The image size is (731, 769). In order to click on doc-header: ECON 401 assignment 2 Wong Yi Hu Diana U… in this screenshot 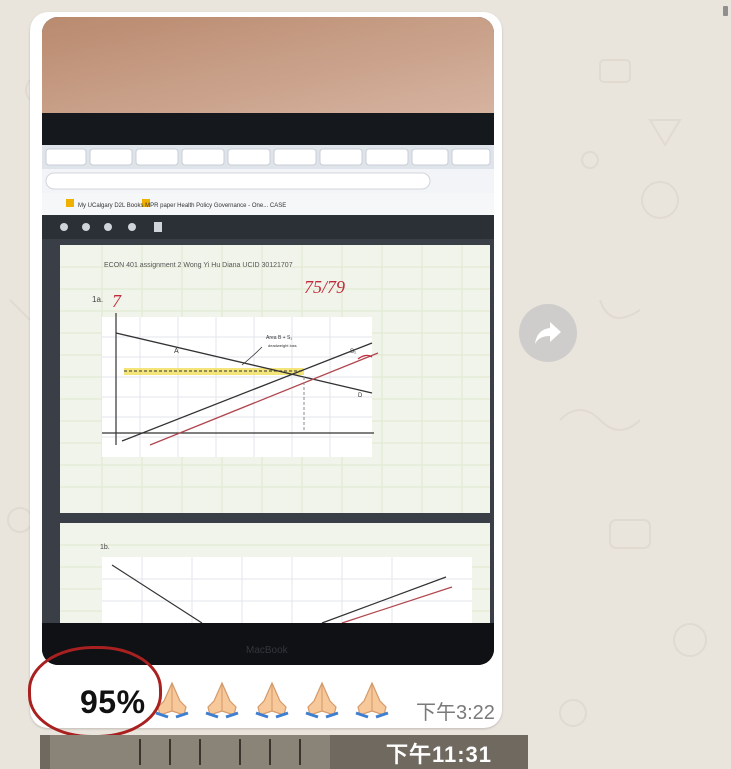, I will do `click(198, 265)`.